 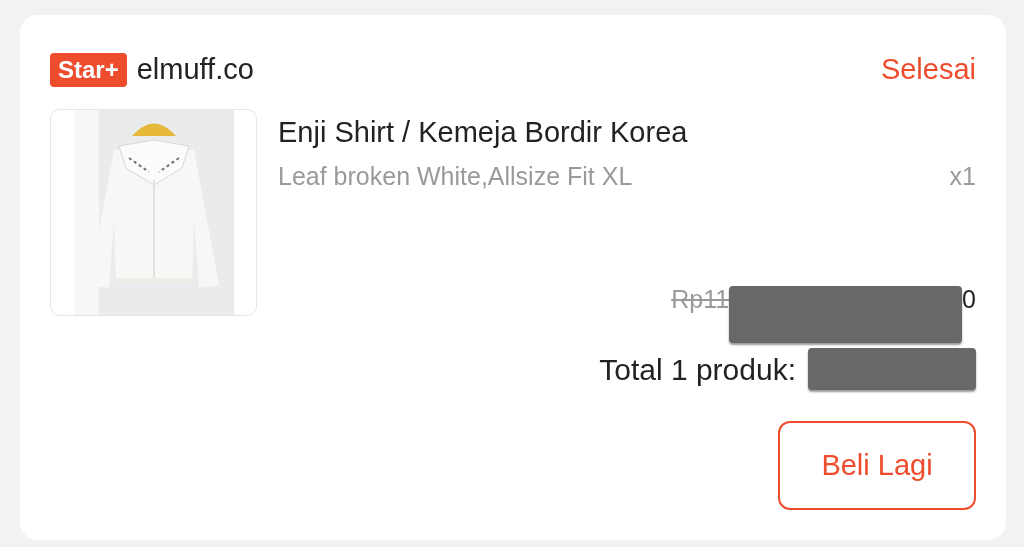 I want to click on shop-name: elmuff.co, so click(x=195, y=70).